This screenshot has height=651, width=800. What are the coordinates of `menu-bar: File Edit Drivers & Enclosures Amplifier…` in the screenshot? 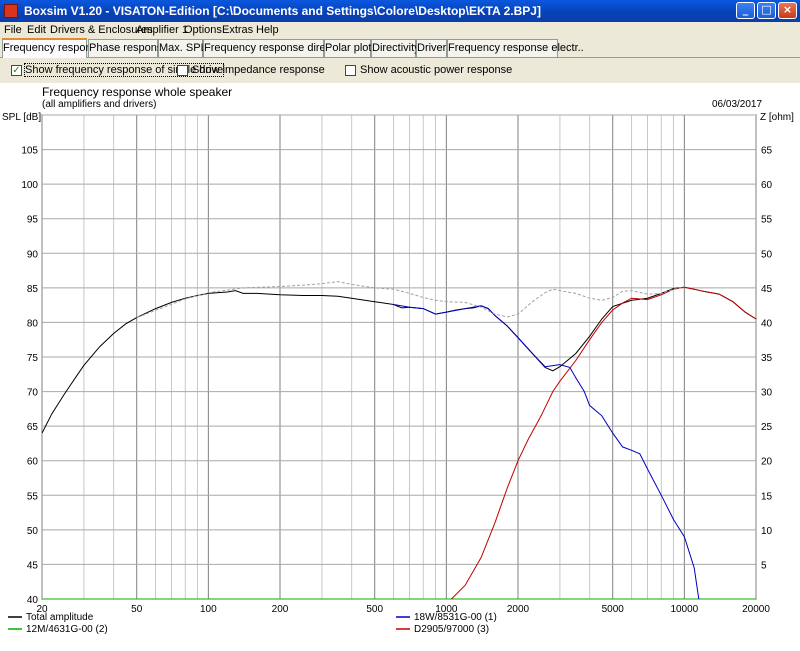 It's located at (400, 30).